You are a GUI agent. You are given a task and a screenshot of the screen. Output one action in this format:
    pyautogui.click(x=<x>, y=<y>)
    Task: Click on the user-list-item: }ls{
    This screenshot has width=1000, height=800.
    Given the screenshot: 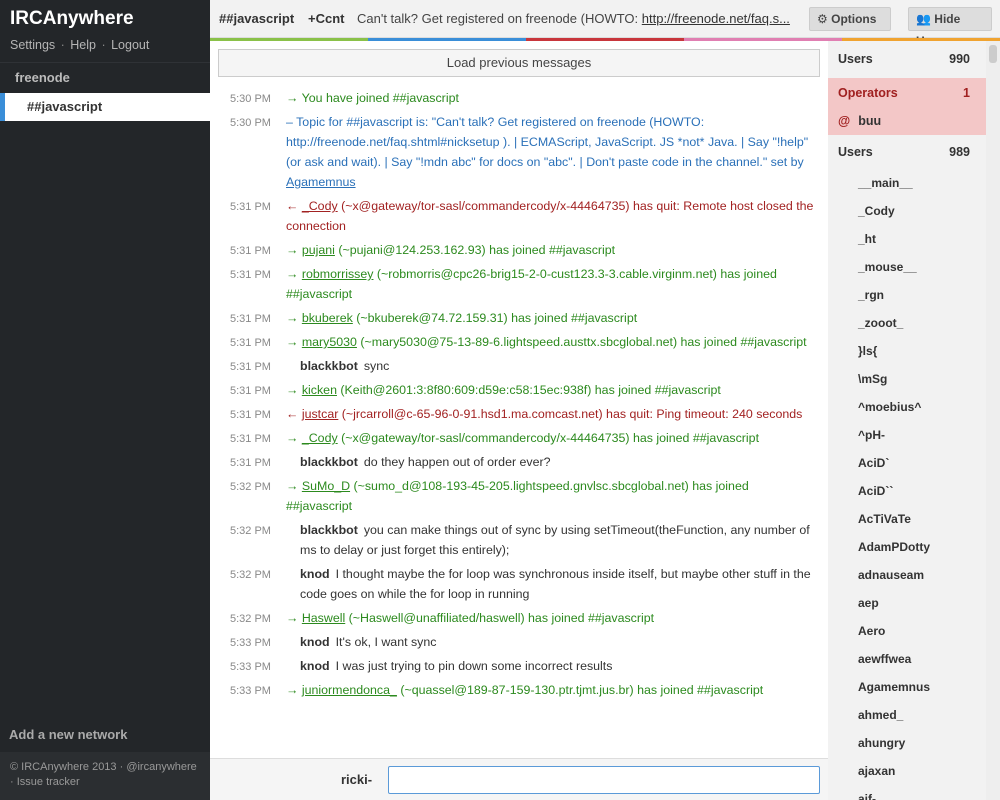 What is the action you would take?
    pyautogui.click(x=923, y=351)
    